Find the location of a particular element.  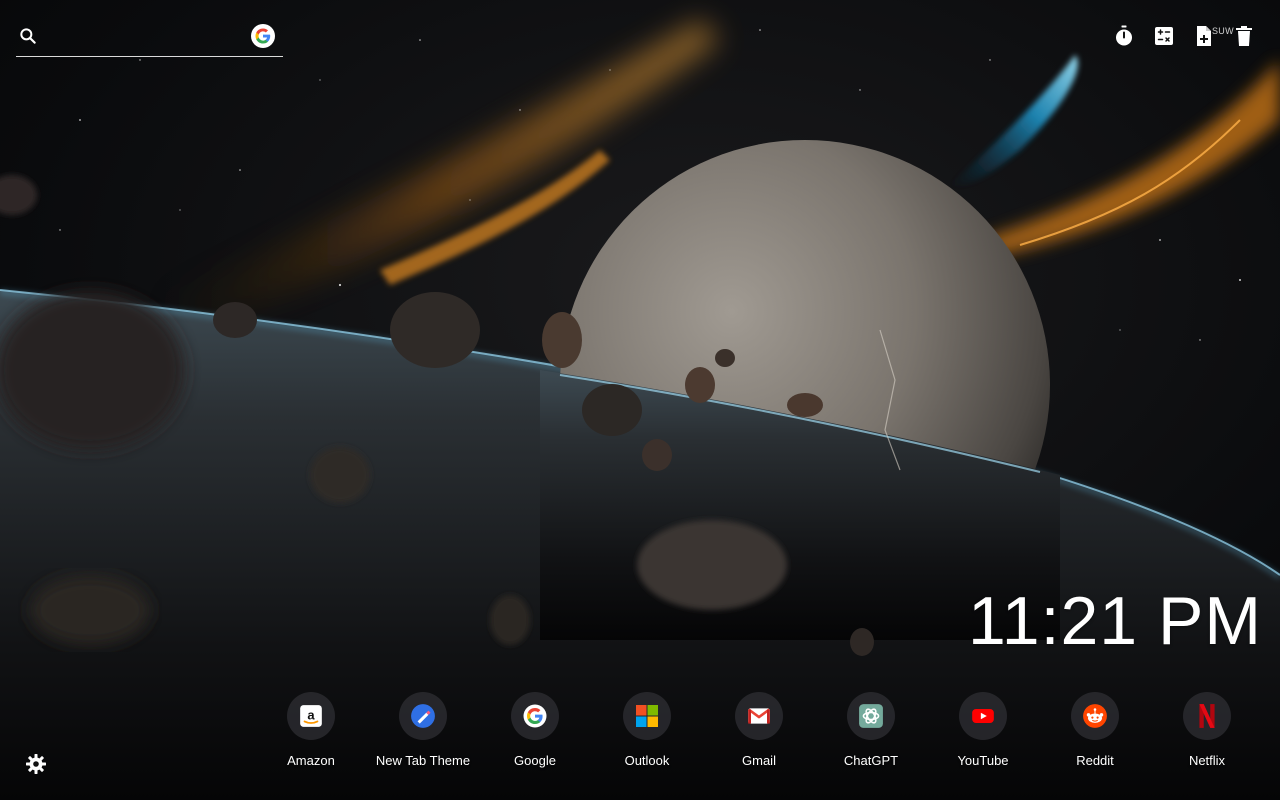

shortcut-label: Google is located at coordinates (535, 760).